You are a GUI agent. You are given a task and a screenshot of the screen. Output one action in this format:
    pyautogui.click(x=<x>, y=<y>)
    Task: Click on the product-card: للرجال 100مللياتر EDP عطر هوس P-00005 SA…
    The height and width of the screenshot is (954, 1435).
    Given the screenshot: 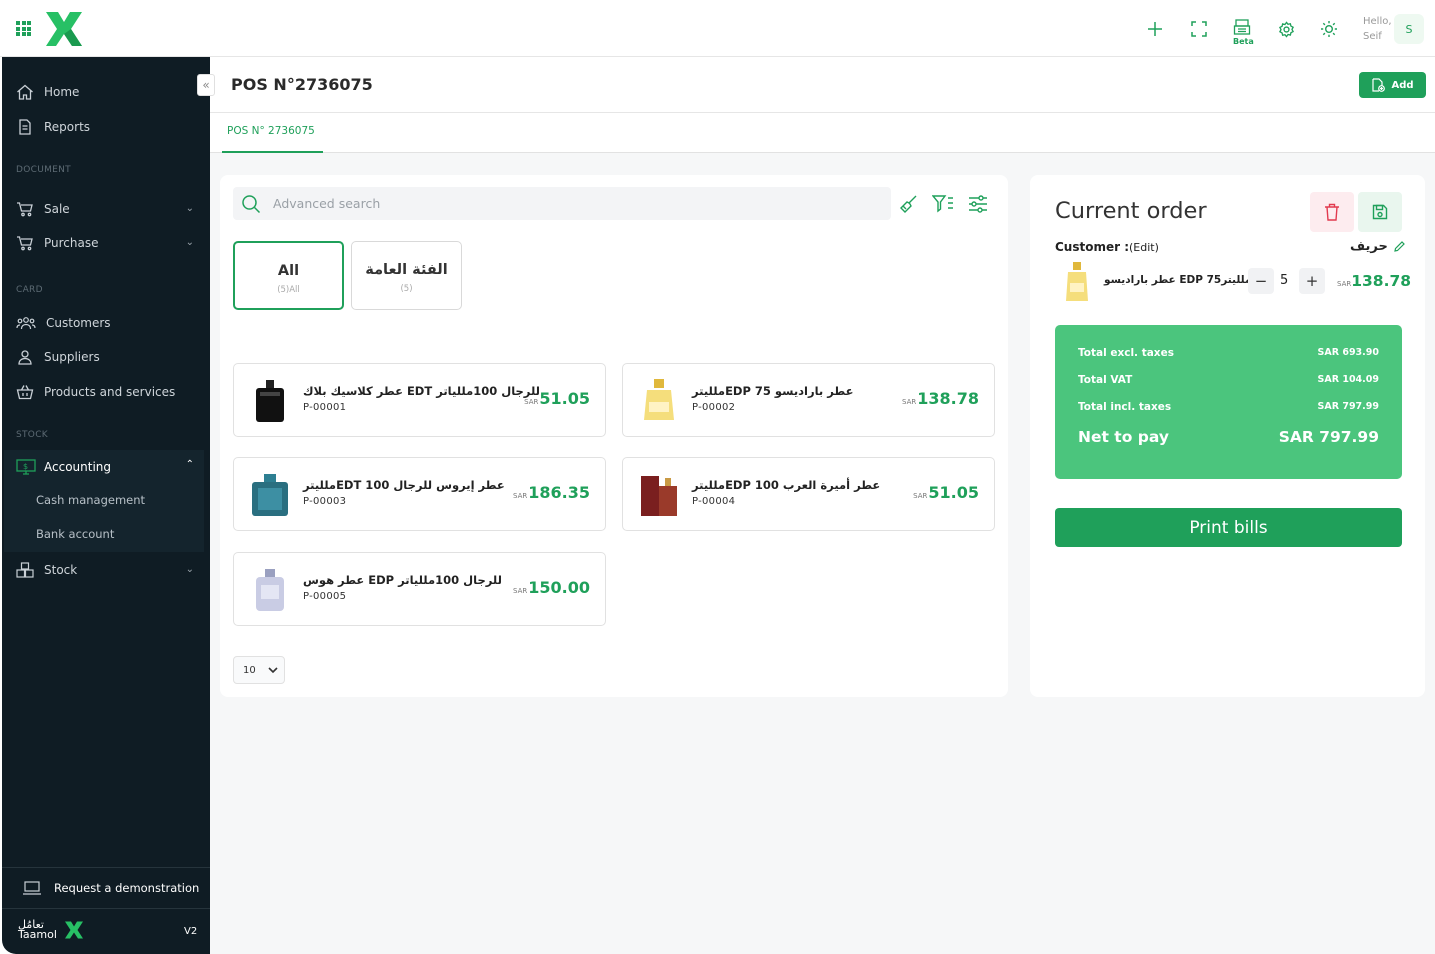 What is the action you would take?
    pyautogui.click(x=419, y=589)
    